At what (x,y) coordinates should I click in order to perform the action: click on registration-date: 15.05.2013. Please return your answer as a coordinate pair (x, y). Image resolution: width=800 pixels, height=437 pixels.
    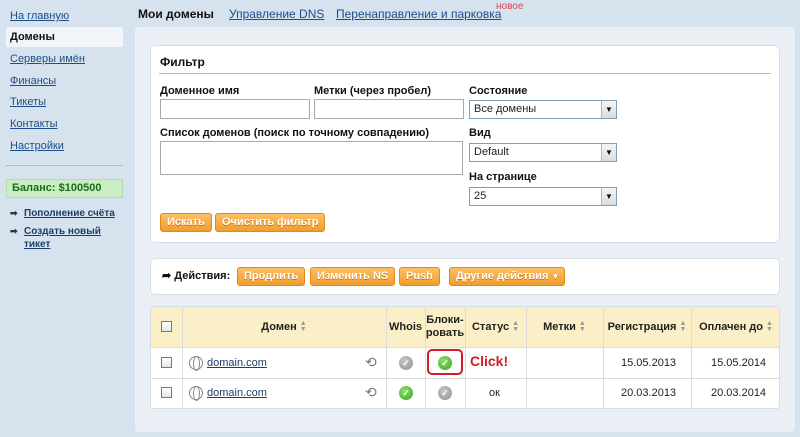
    Looking at the image, I should click on (649, 363).